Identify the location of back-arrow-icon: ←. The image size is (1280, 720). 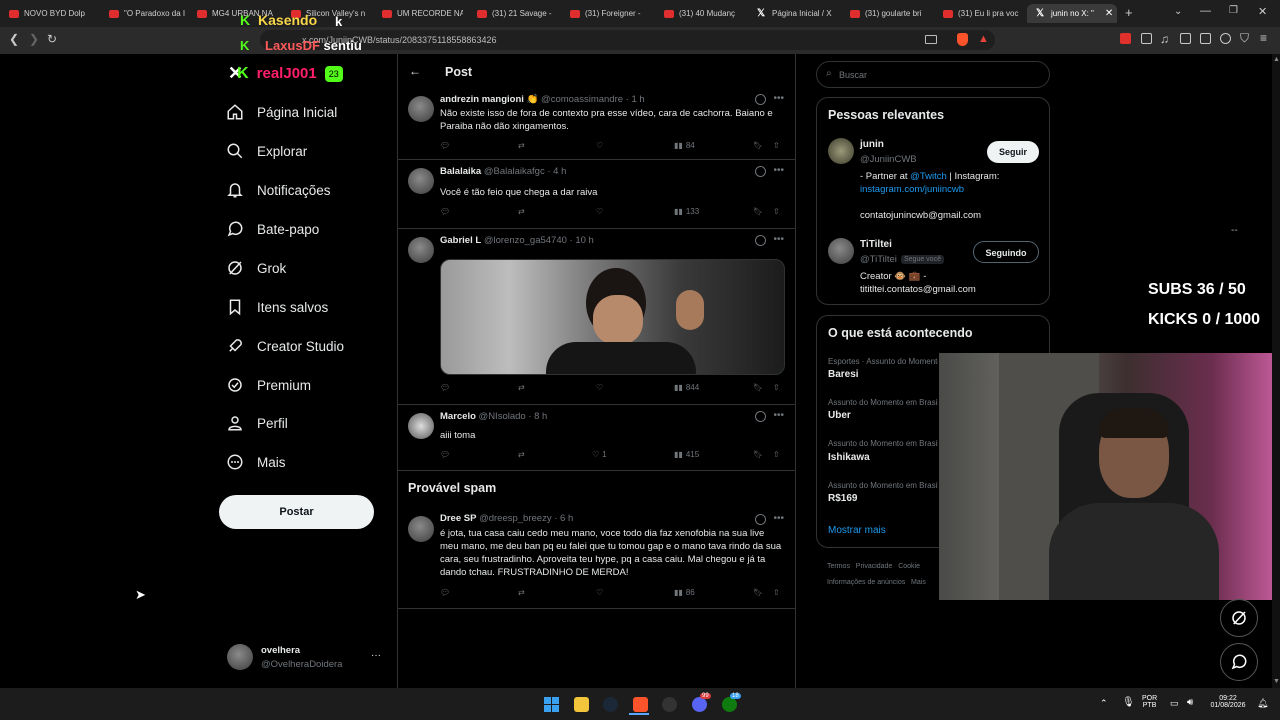
(415, 71).